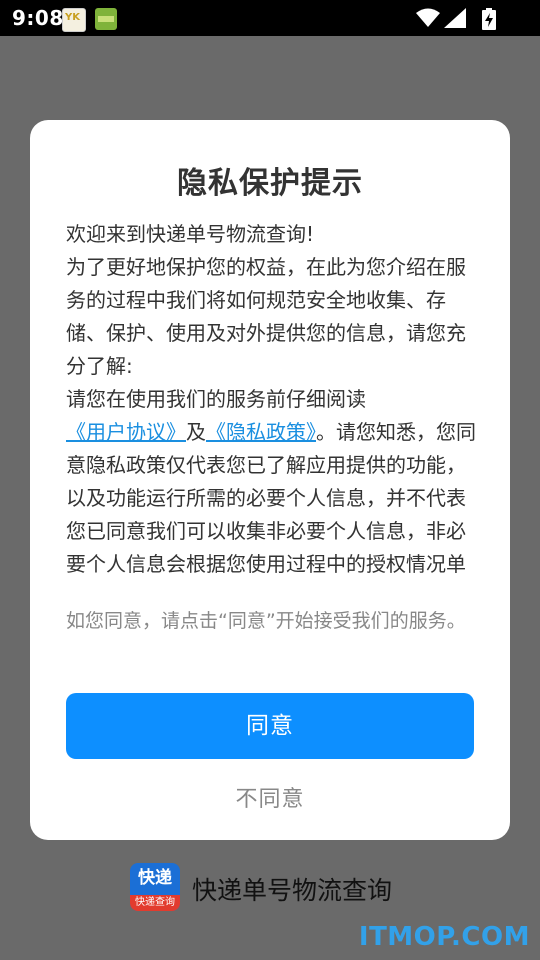 The height and width of the screenshot is (960, 540). Describe the element at coordinates (444, 937) in the screenshot. I see `watermark: ITMOP.COM` at that location.